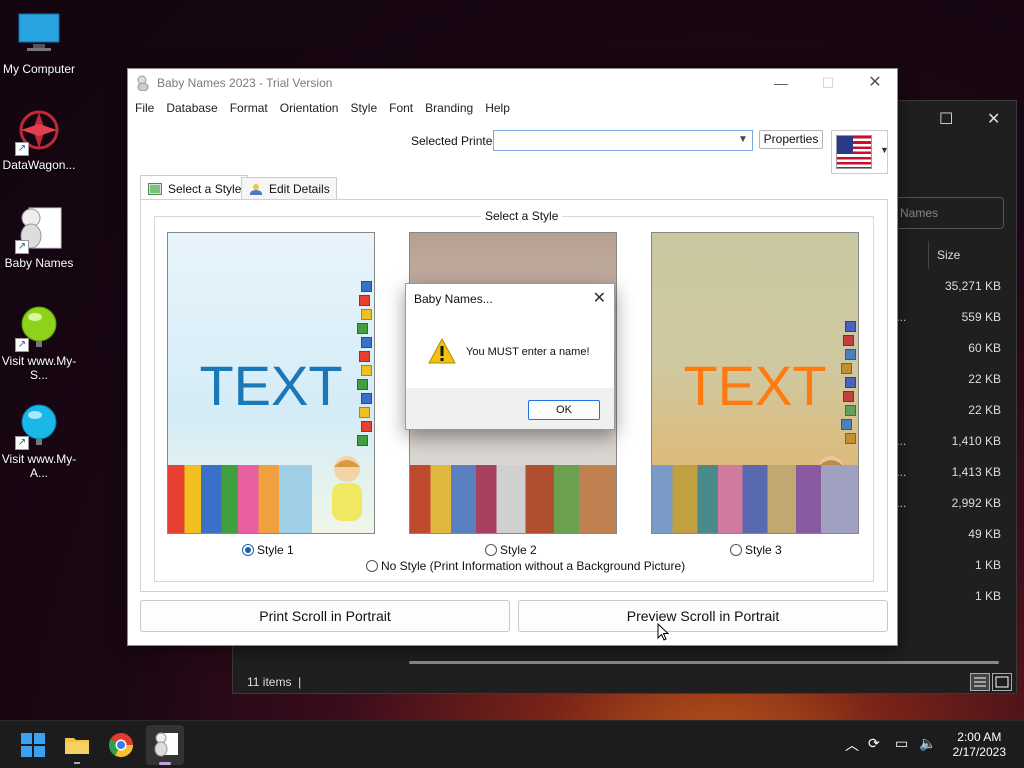  Describe the element at coordinates (980, 682) in the screenshot. I see `details-view-icon` at that location.